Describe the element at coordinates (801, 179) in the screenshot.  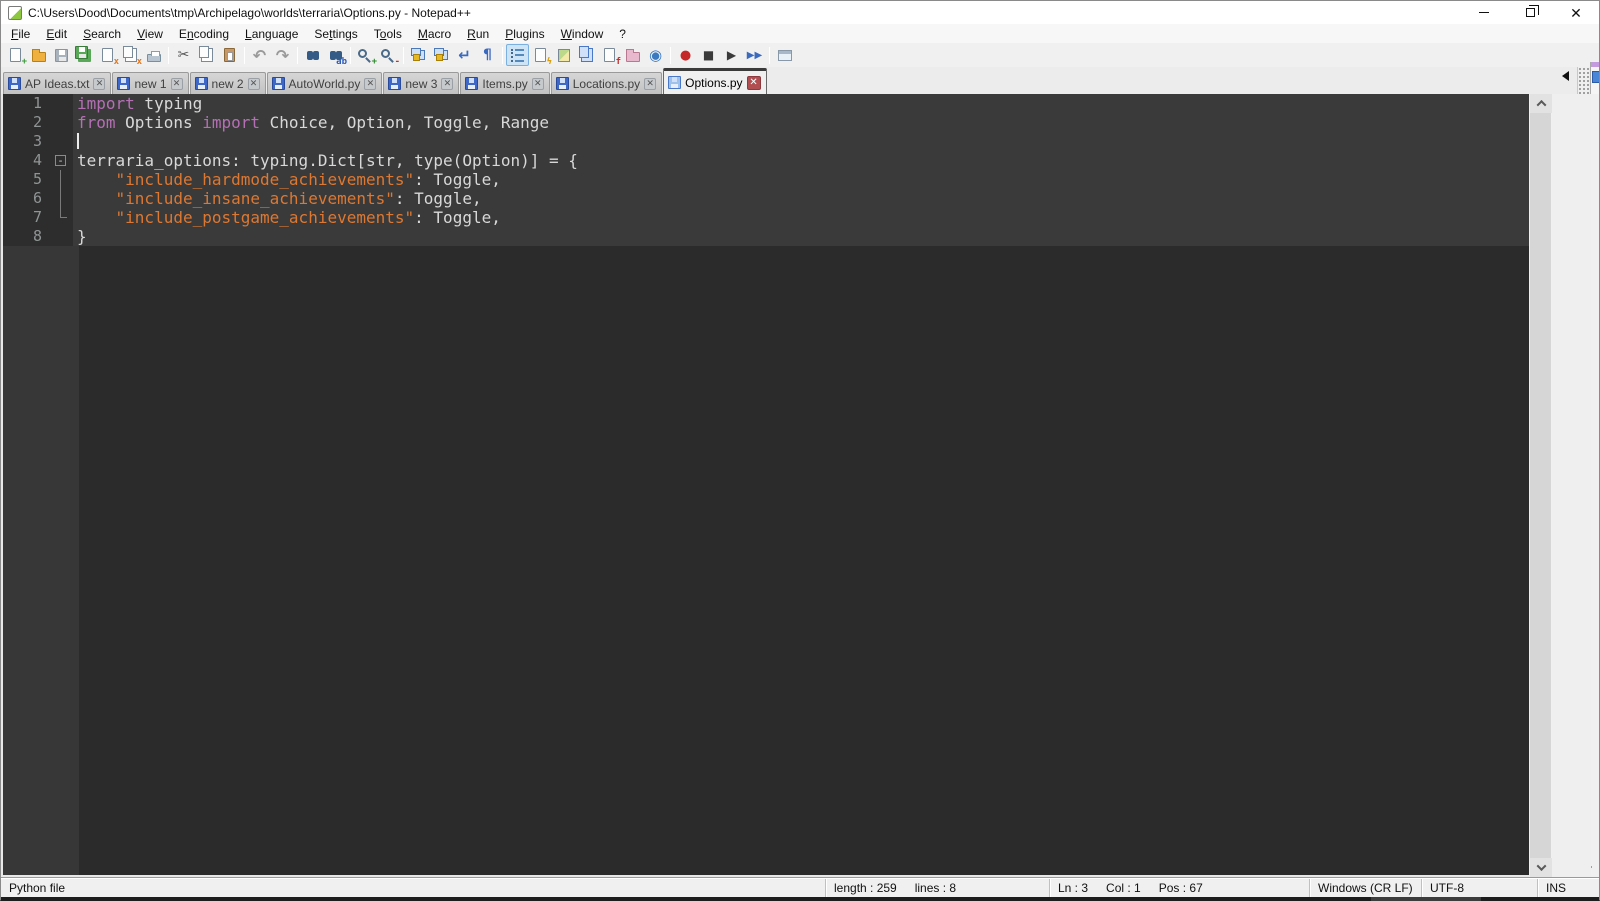
I see `code-text: "include_hardmode_achievements": Toggle,` at that location.